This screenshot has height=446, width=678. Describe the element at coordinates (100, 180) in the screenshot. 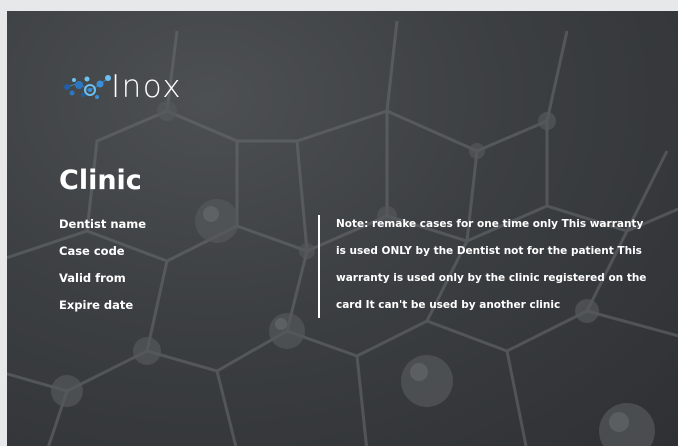

I see `card-title: Clinic` at that location.